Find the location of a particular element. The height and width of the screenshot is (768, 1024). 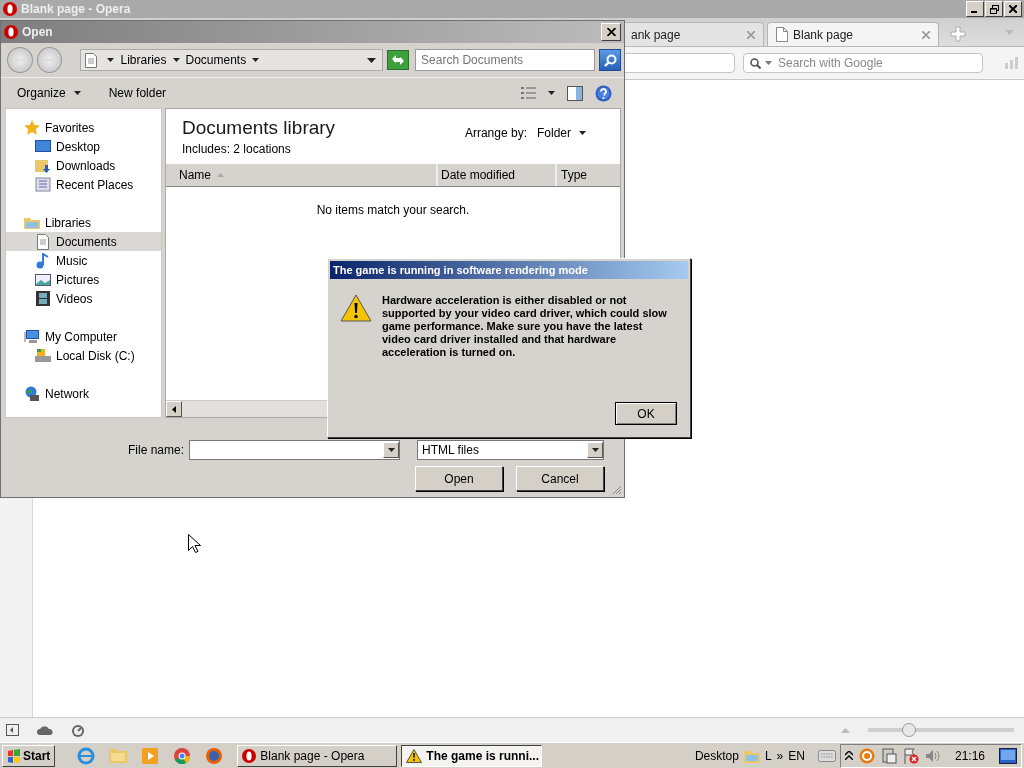

sidebar-item: Downloads is located at coordinates (83, 165).